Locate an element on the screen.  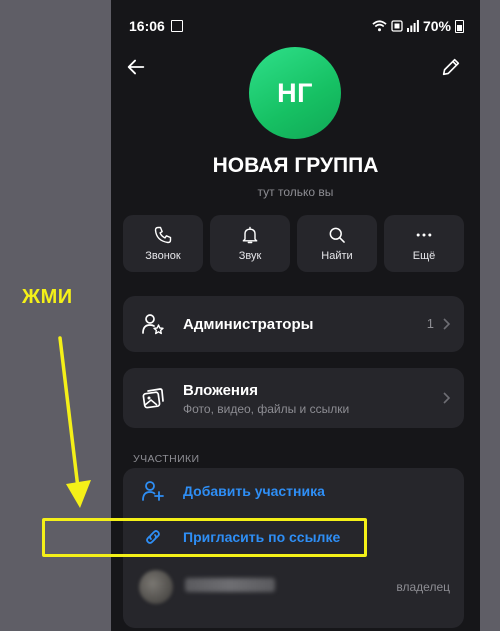
member-row-owner: владелец is located at coordinates (293, 584).